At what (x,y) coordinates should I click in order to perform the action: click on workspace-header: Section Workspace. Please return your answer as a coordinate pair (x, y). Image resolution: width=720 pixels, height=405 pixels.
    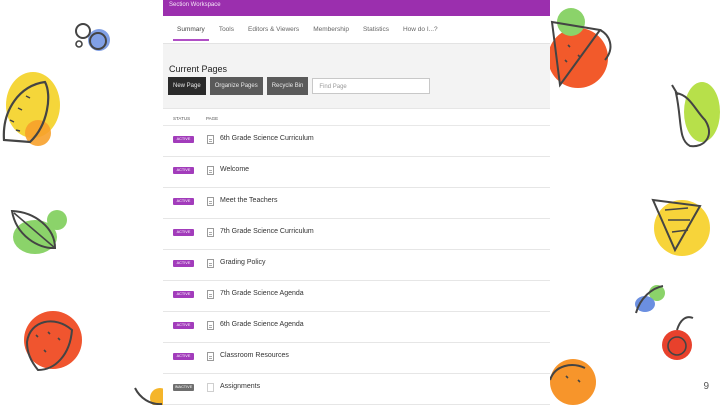
    Looking at the image, I should click on (356, 8).